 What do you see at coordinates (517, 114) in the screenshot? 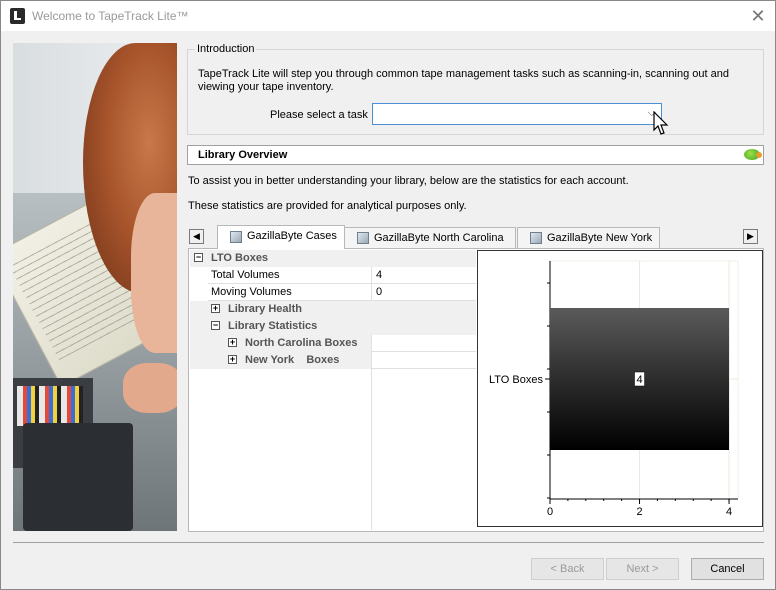
I see `task-select-dropdown: ⌵` at bounding box center [517, 114].